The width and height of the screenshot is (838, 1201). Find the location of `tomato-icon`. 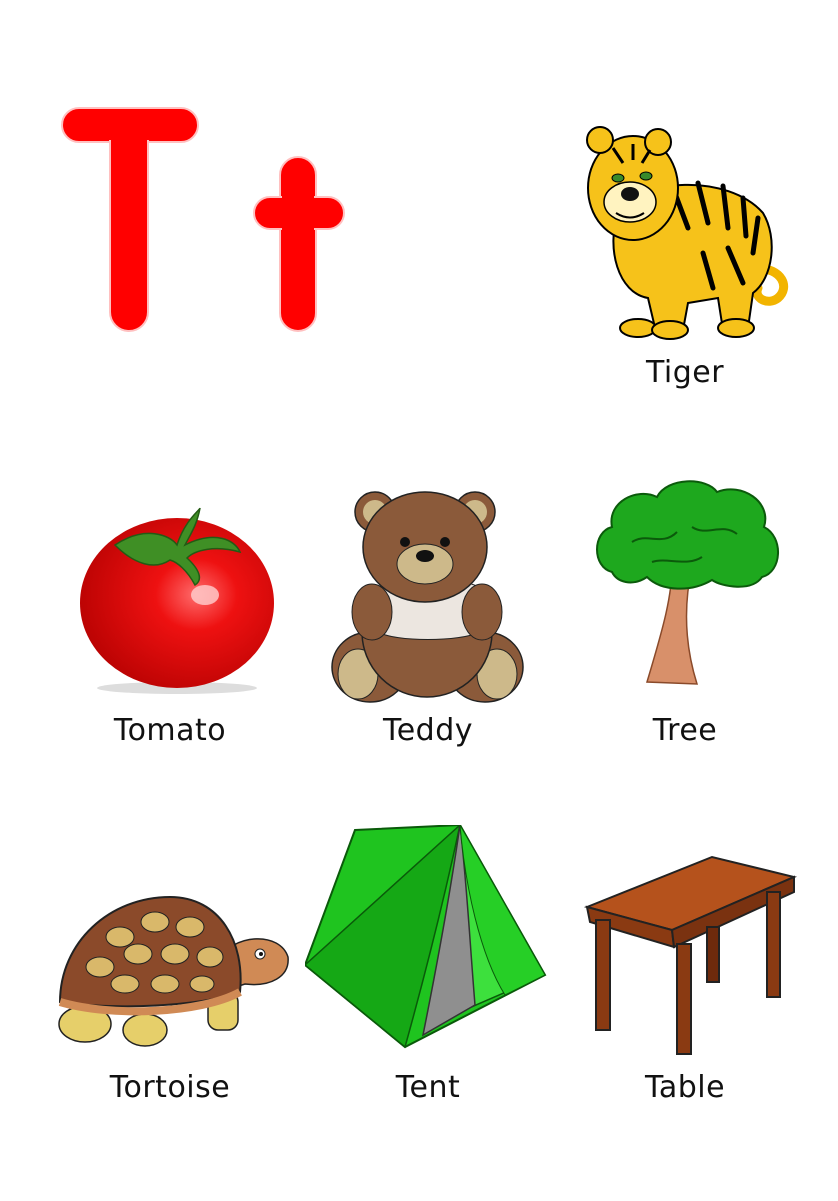

tomato-icon is located at coordinates (177, 597).